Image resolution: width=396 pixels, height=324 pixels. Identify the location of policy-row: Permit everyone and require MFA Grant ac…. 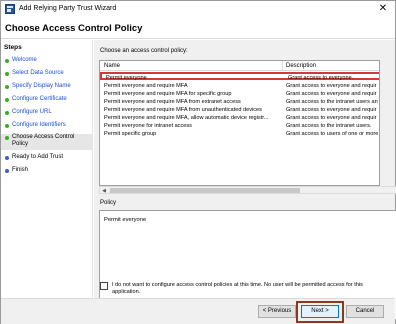
(239, 86).